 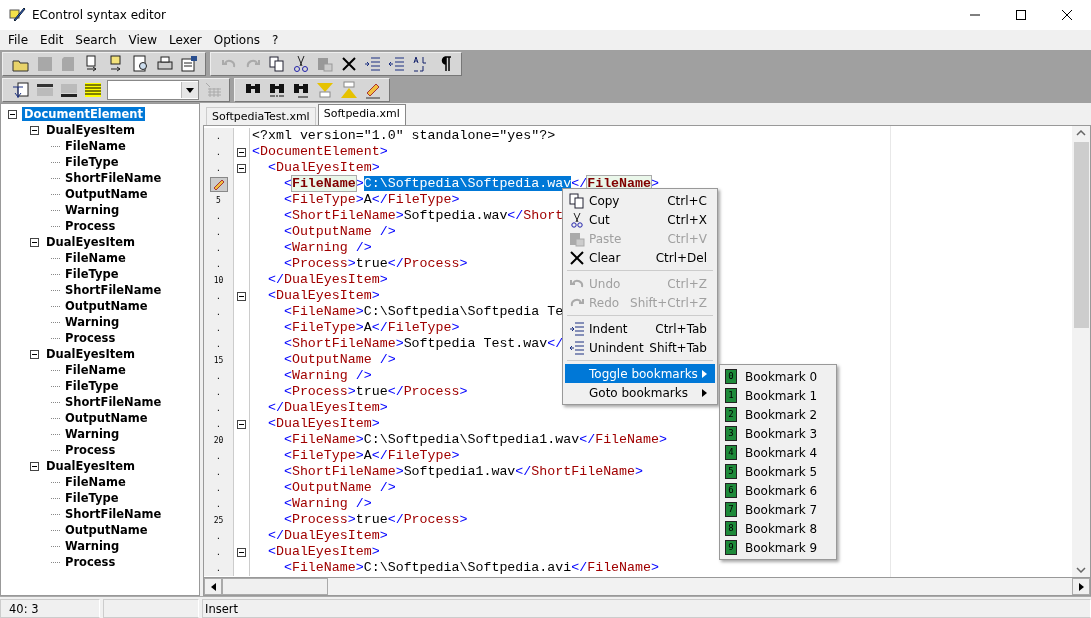 I want to click on bookmark-menu-item: 1 Bookmark 1, so click(x=778, y=395).